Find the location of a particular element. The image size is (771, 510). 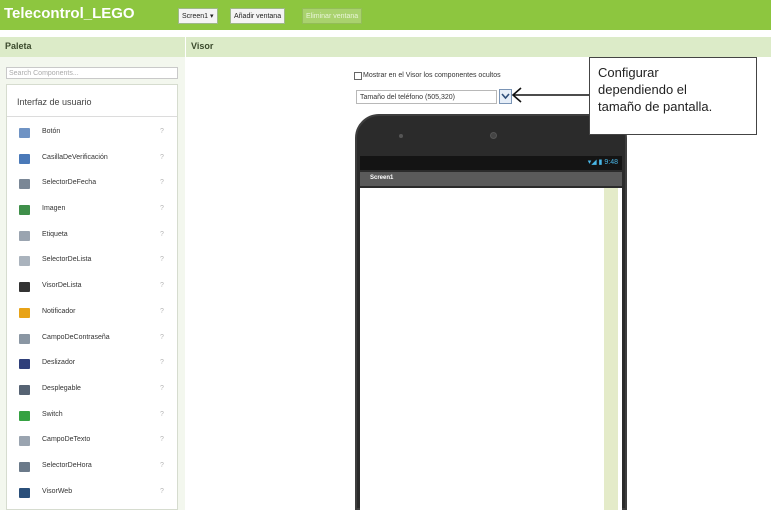

screen-selector-button: Screen1 ▾ is located at coordinates (198, 16).